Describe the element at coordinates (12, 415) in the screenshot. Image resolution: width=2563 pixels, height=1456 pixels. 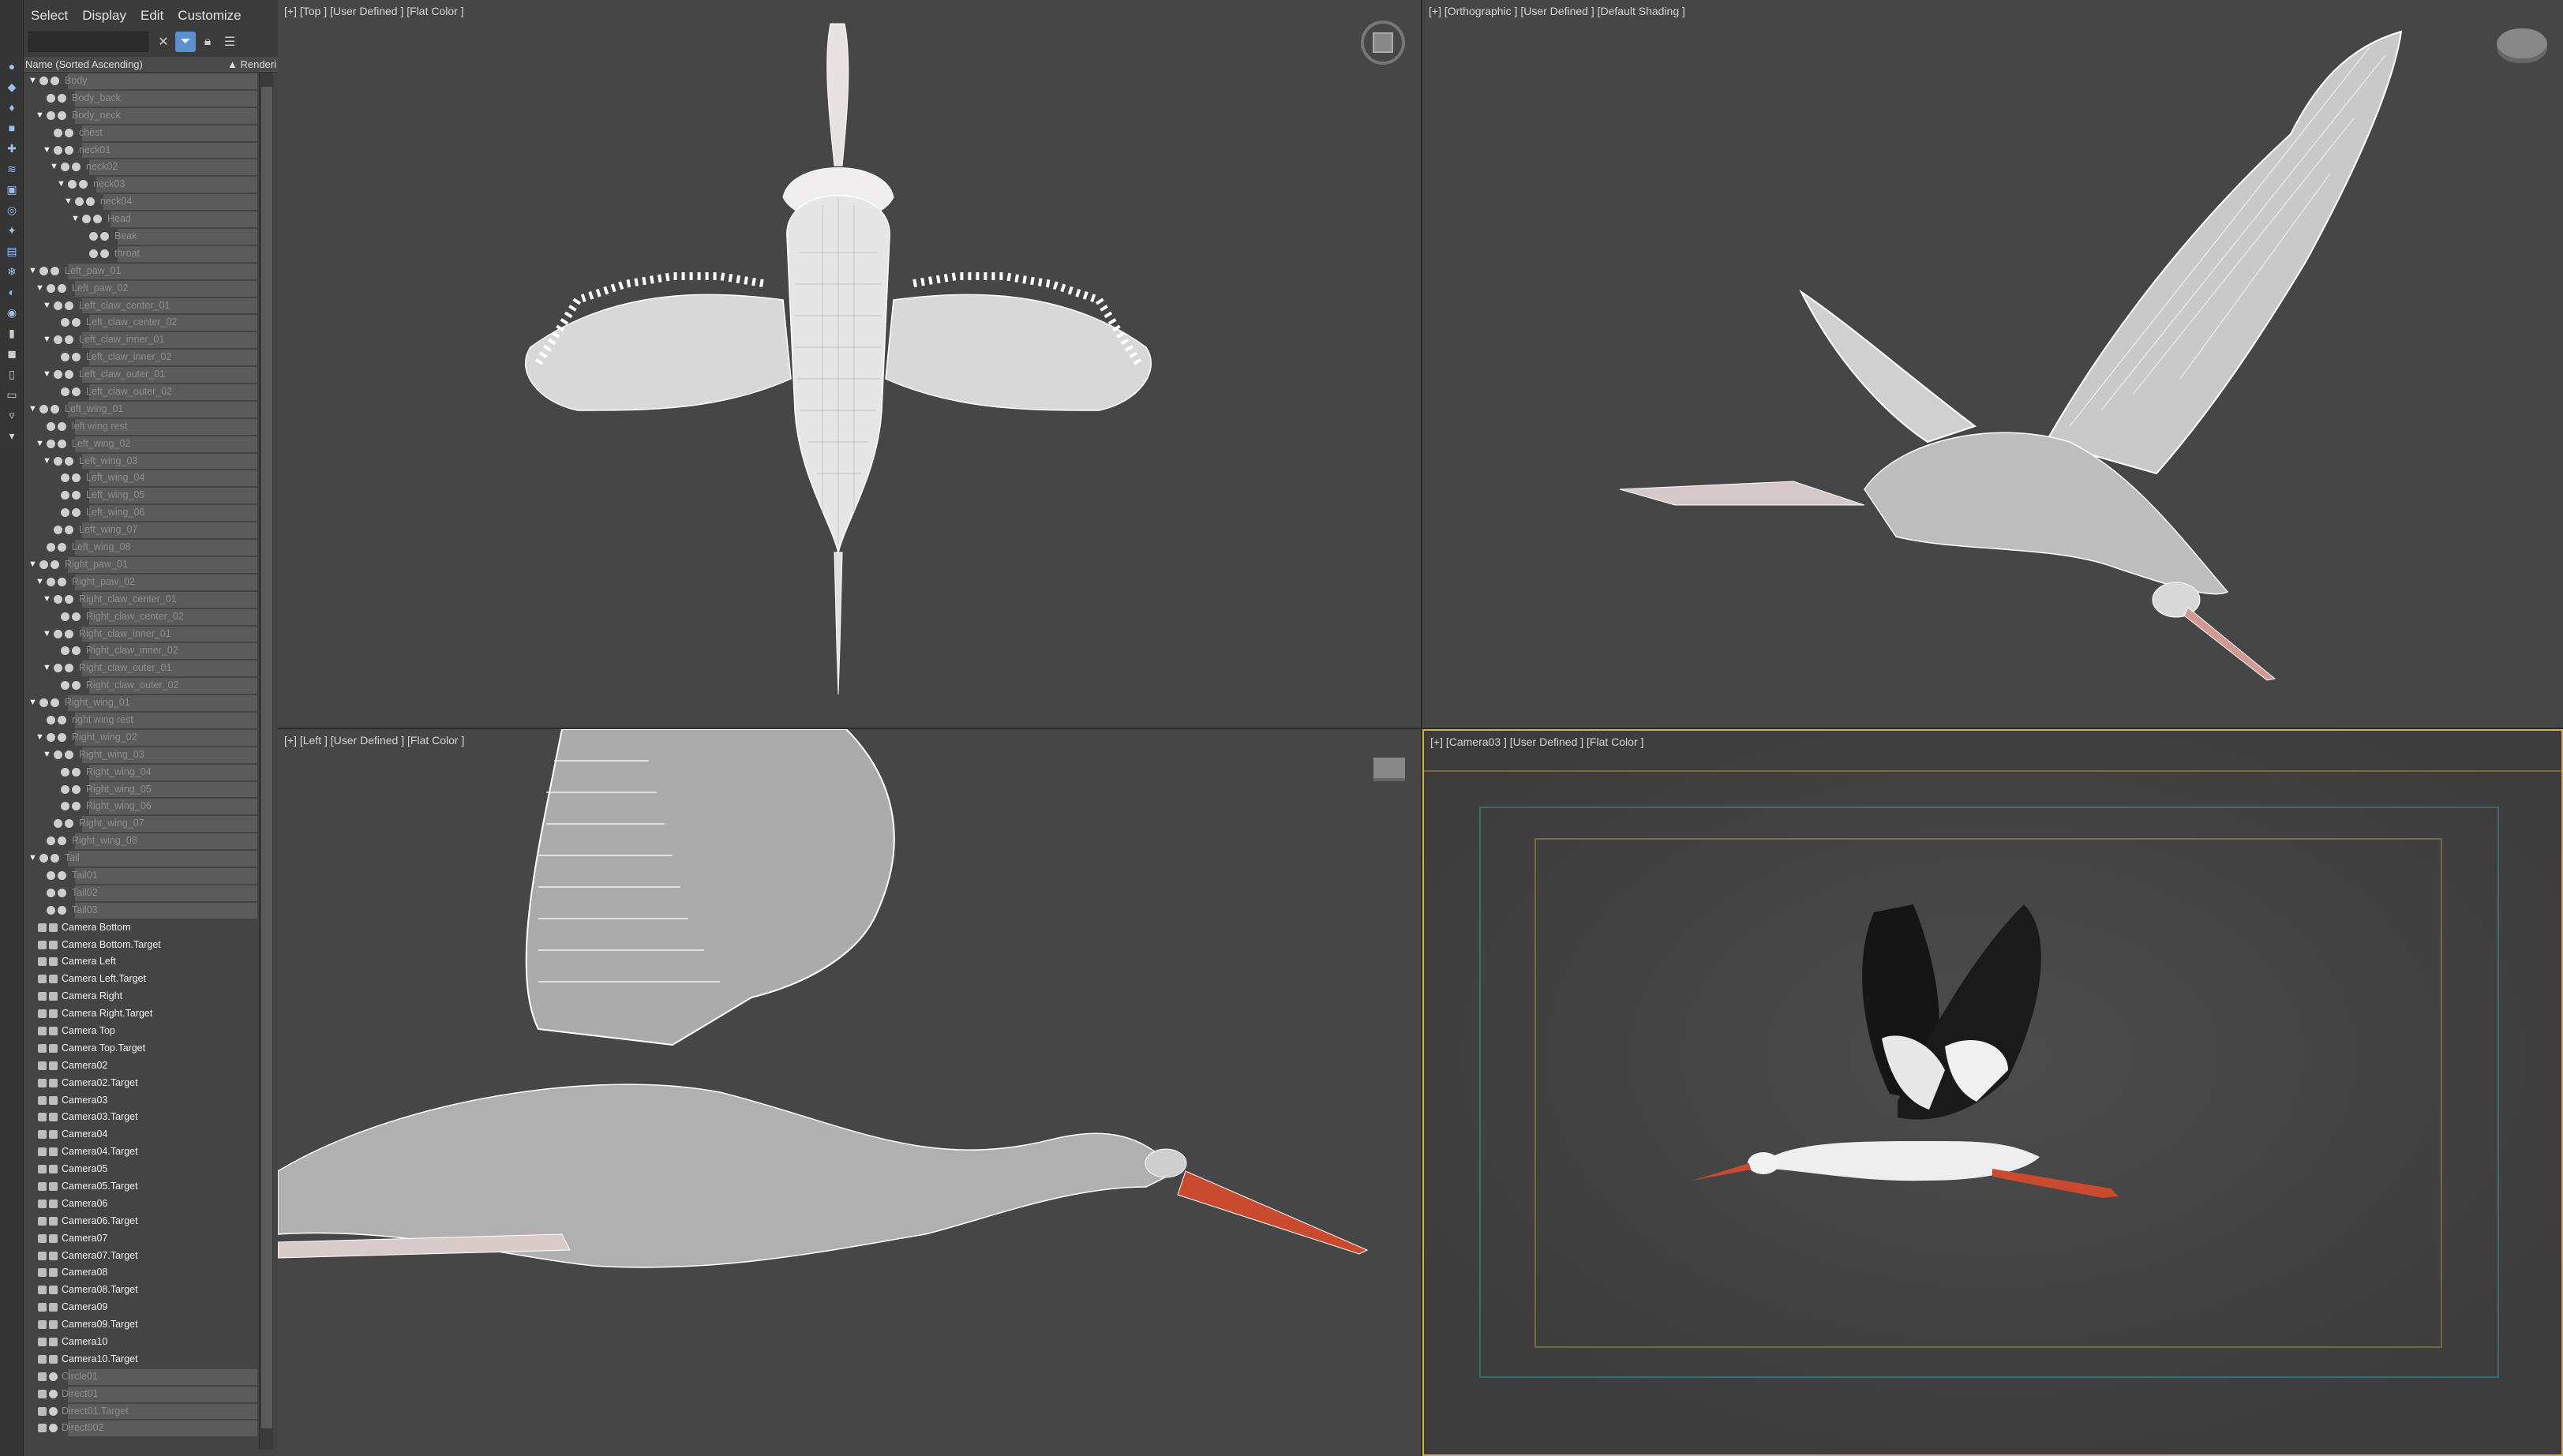
I see `display-filter-icon: ▿` at that location.